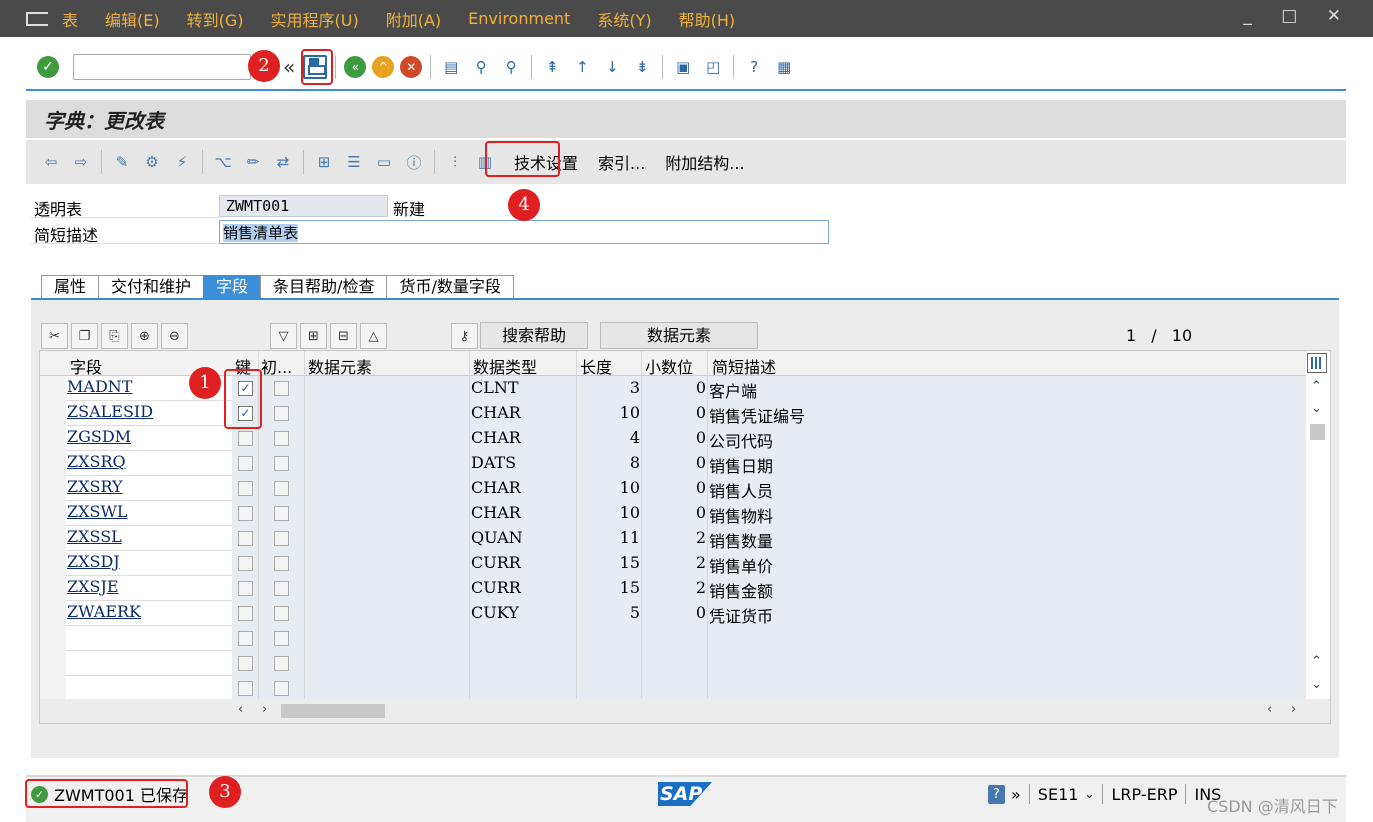 The image size is (1373, 822). Describe the element at coordinates (464, 336) in the screenshot. I see `foreign-key-icon: ⚷` at that location.